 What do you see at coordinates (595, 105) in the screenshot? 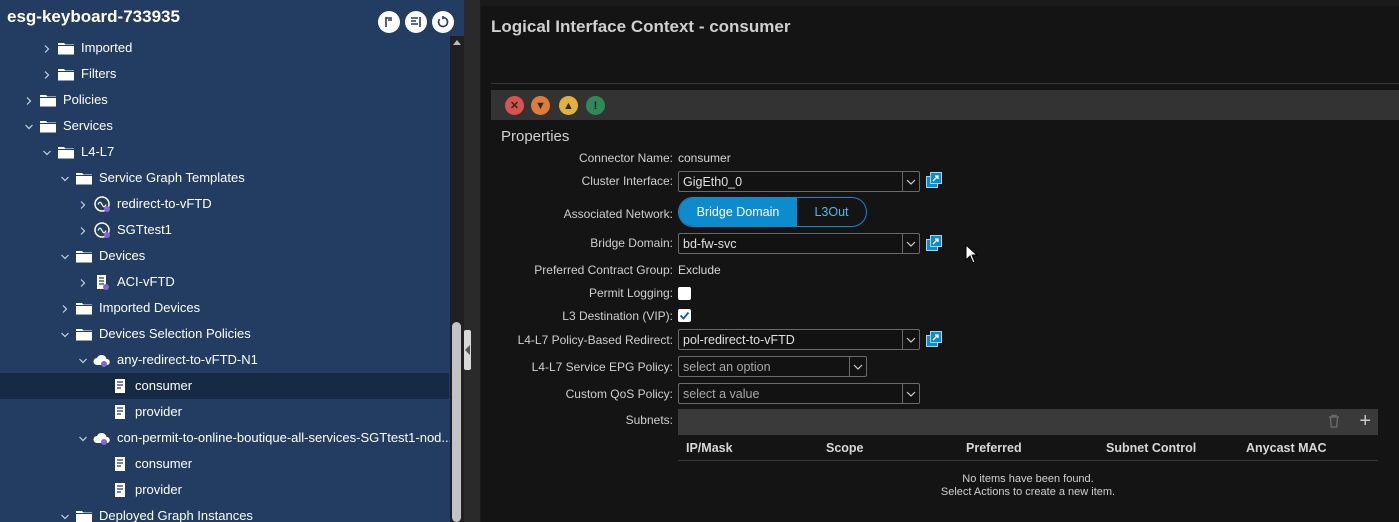
I see `warning-fault-icon: !` at bounding box center [595, 105].